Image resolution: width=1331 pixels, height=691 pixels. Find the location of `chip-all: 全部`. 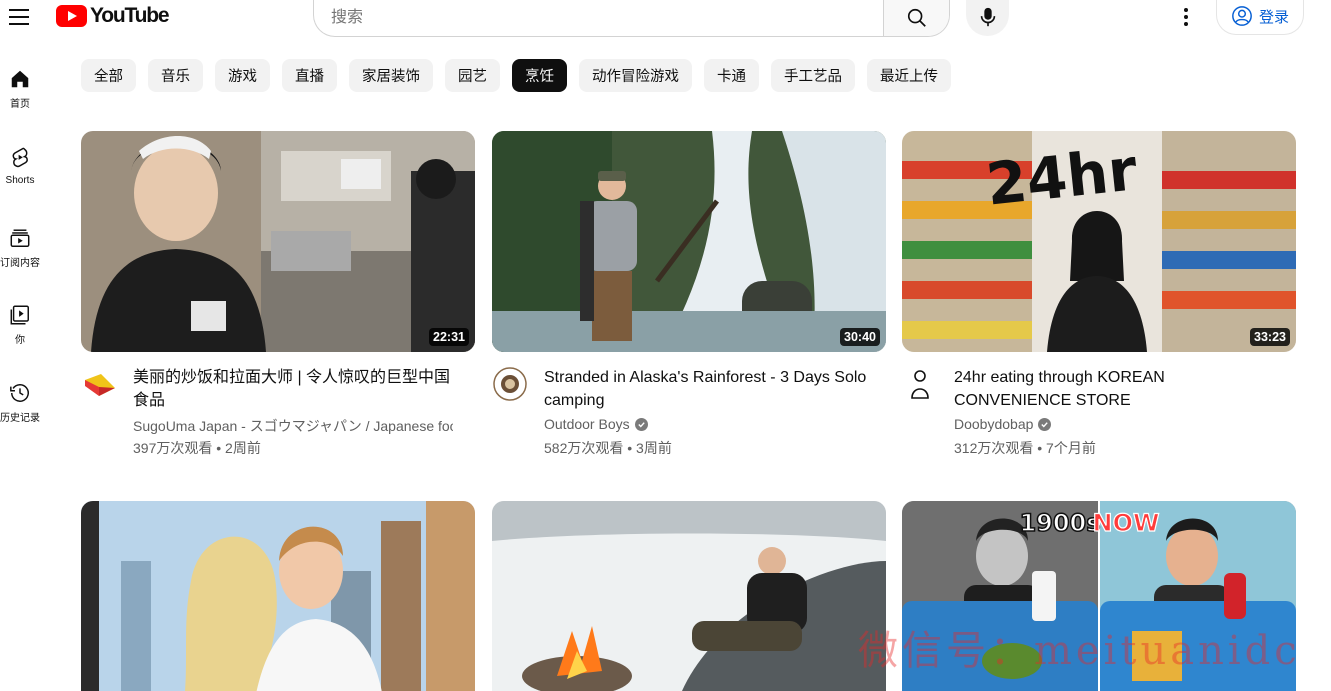

chip-all: 全部 is located at coordinates (108, 75).